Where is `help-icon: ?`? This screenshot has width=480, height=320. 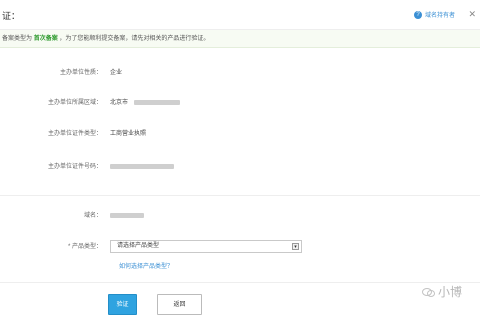 help-icon: ? is located at coordinates (417, 14).